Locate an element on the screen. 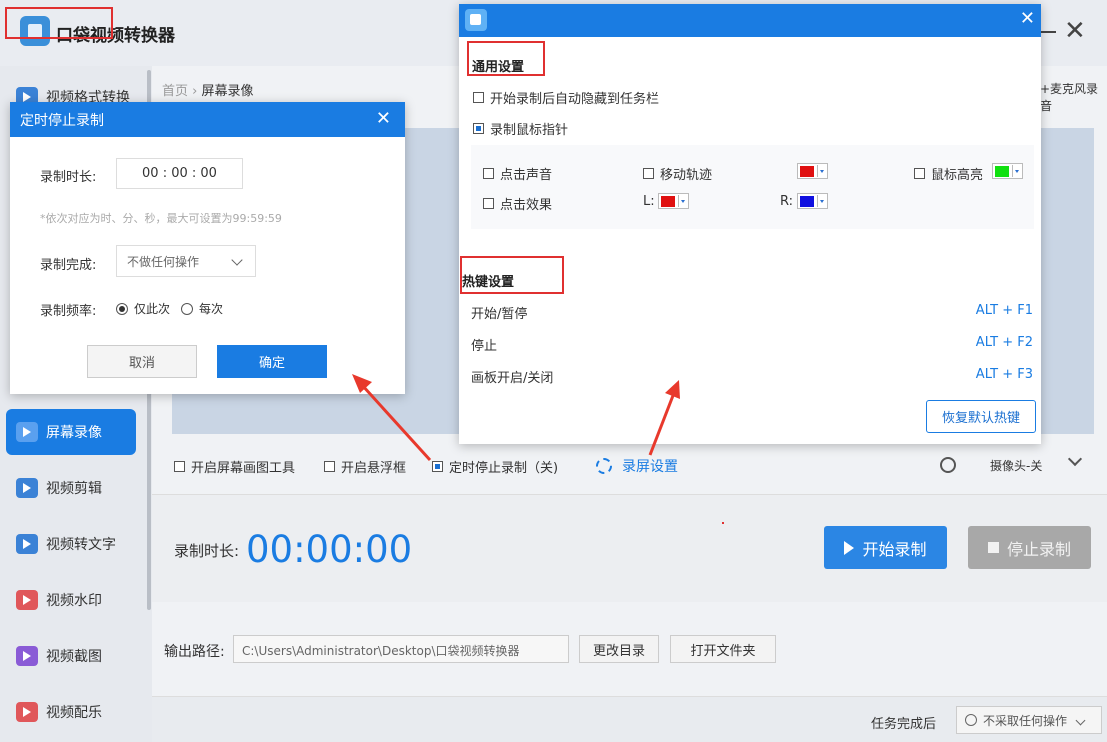 The width and height of the screenshot is (1107, 742). sidebar-item-label: 视频配乐 is located at coordinates (74, 713).